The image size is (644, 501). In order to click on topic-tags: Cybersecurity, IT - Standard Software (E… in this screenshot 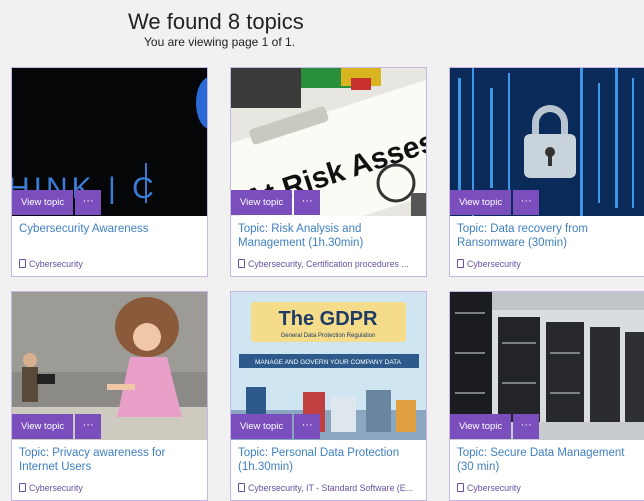, I will do `click(330, 488)`.